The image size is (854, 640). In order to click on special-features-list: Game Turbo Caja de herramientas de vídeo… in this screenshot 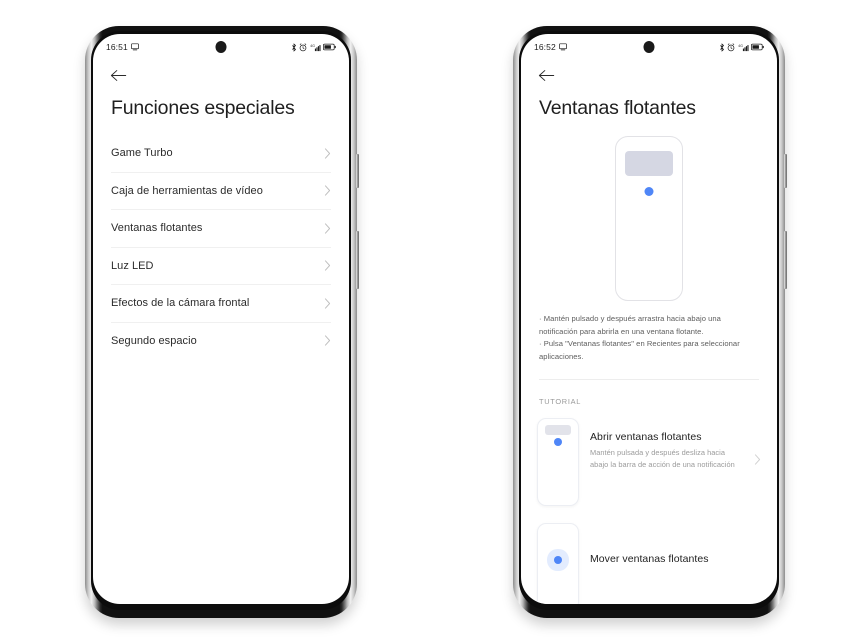, I will do `click(221, 246)`.